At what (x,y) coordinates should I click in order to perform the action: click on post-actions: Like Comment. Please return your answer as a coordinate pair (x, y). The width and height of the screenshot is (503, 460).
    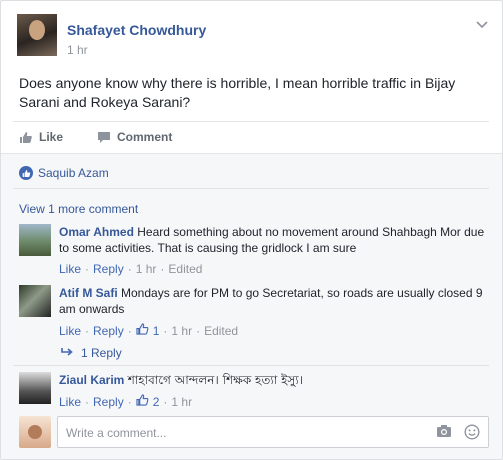
    Looking at the image, I should click on (251, 137).